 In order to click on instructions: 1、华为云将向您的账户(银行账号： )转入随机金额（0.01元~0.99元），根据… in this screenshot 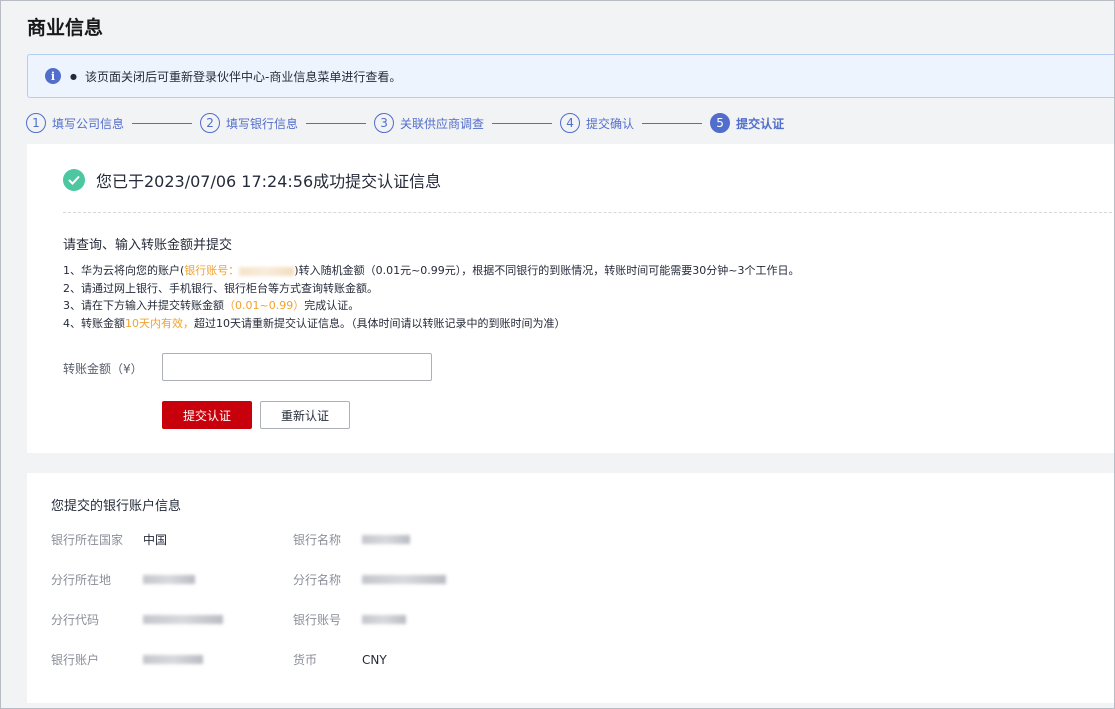, I will do `click(431, 297)`.